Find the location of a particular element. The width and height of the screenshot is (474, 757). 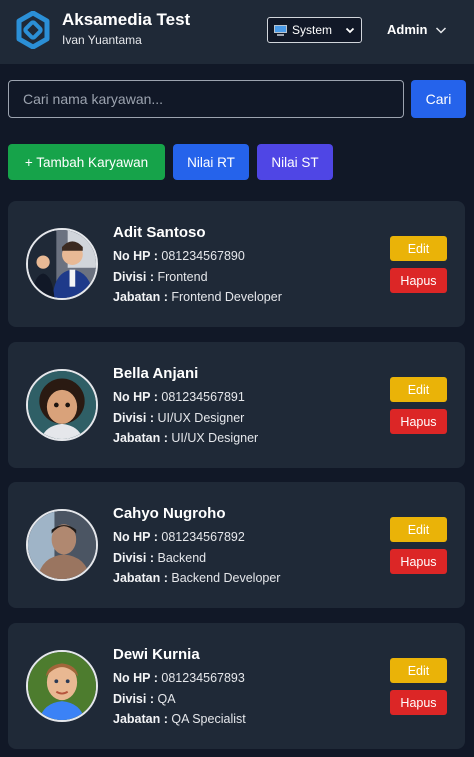

app-title: Aksamedia Test is located at coordinates (126, 19).